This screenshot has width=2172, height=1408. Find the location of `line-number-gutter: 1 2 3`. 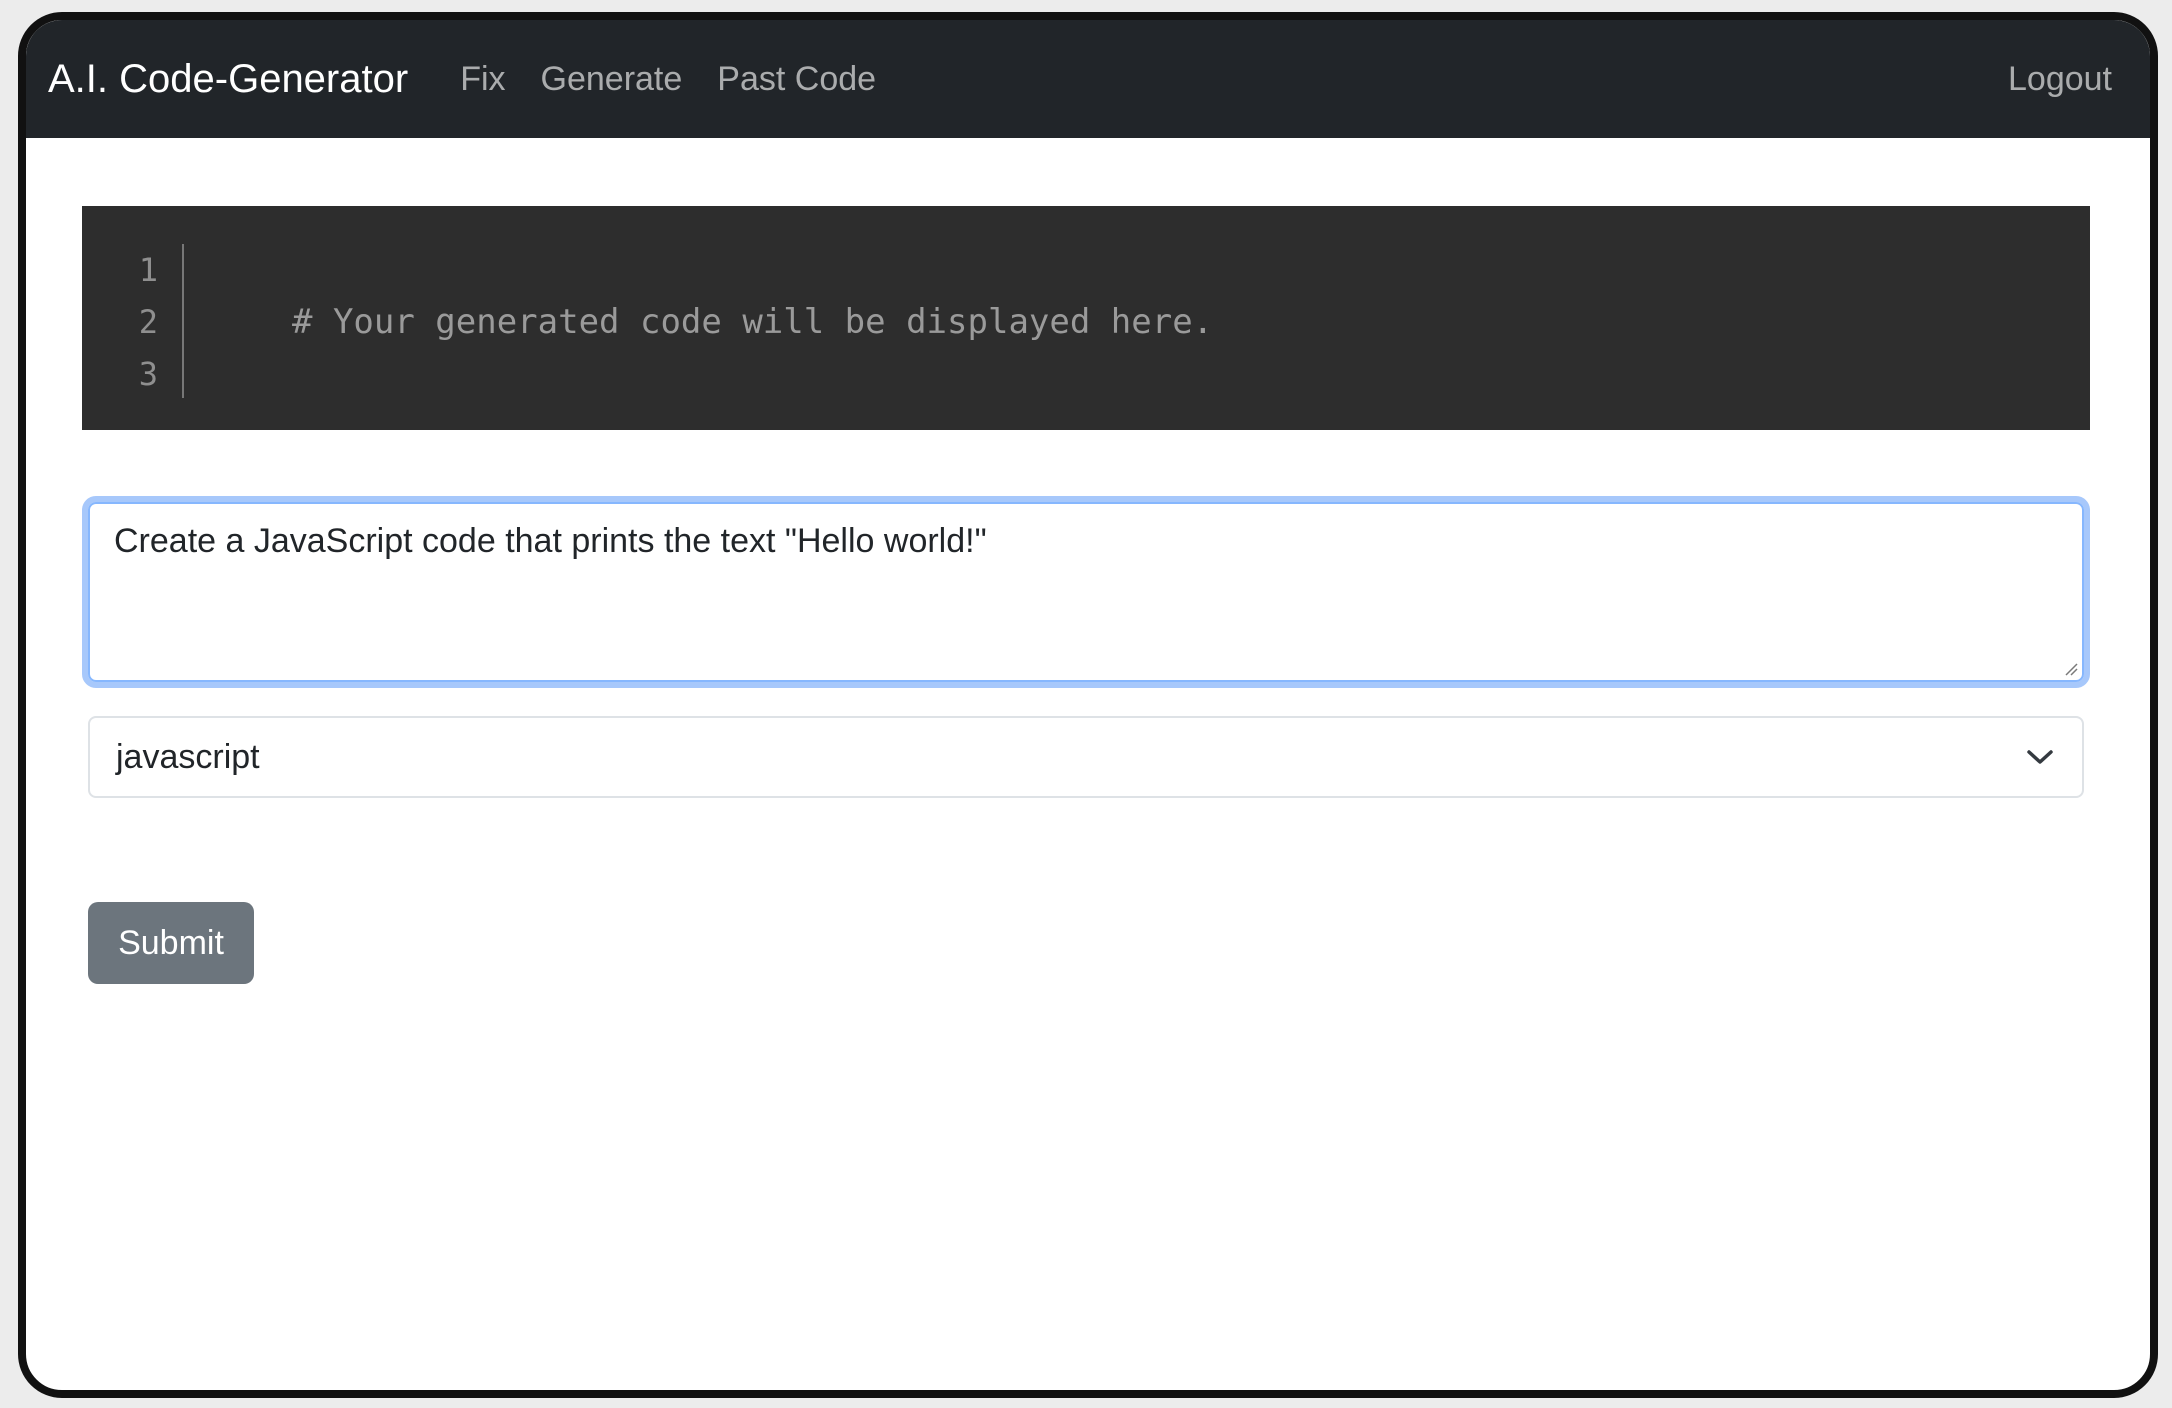

line-number-gutter: 1 2 3 is located at coordinates (133, 321).